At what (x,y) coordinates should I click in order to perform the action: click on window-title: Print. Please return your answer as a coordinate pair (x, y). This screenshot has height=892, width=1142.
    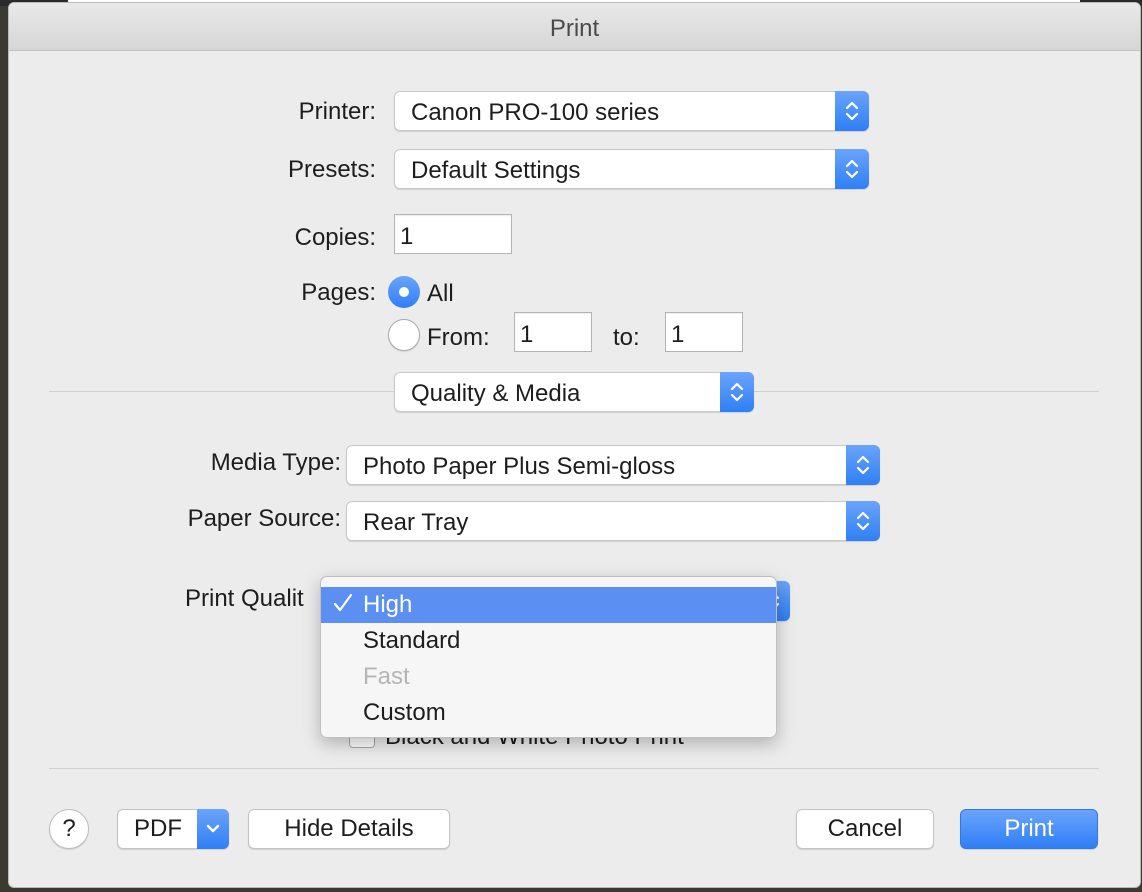
    Looking at the image, I should click on (574, 28).